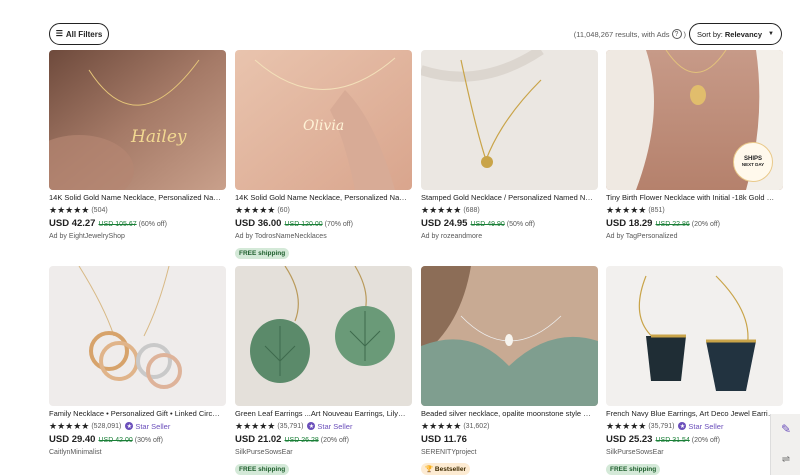 Image resolution: width=800 pixels, height=475 pixels. I want to click on ships-next-day-badge: SHIPS NEXT DAY, so click(753, 162).